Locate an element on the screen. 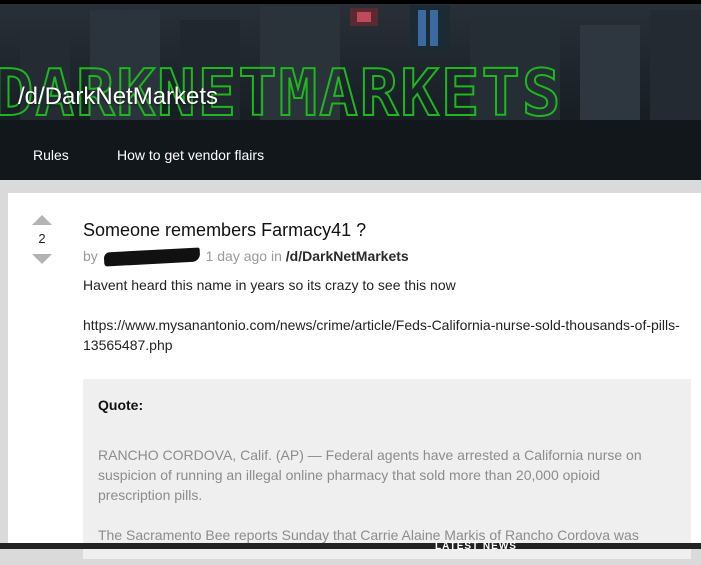 The width and height of the screenshot is (701, 565). nav-rules-link: Rules is located at coordinates (51, 155).